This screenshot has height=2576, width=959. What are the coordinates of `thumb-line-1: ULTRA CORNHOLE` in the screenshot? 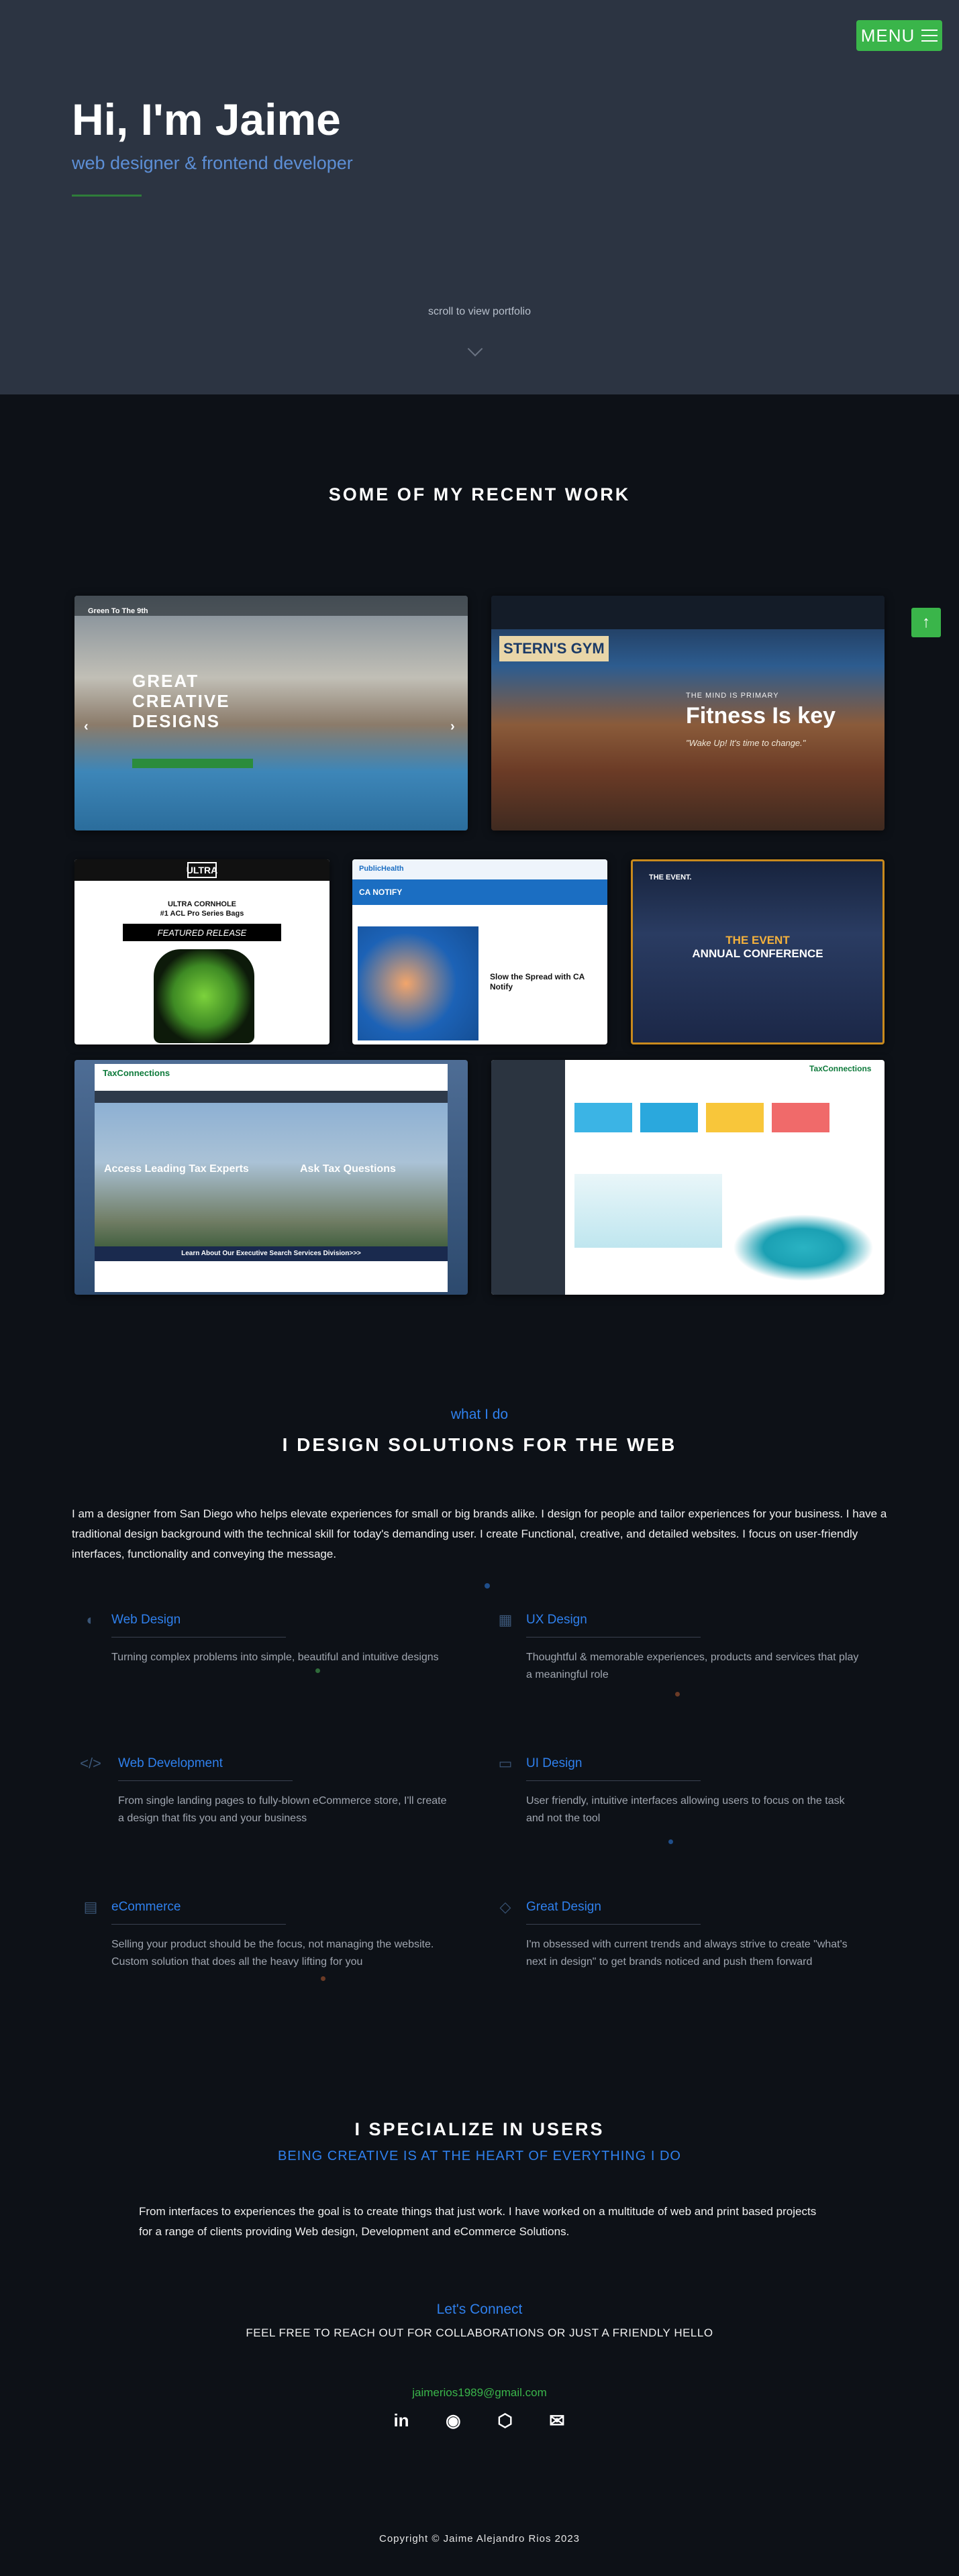 It's located at (202, 904).